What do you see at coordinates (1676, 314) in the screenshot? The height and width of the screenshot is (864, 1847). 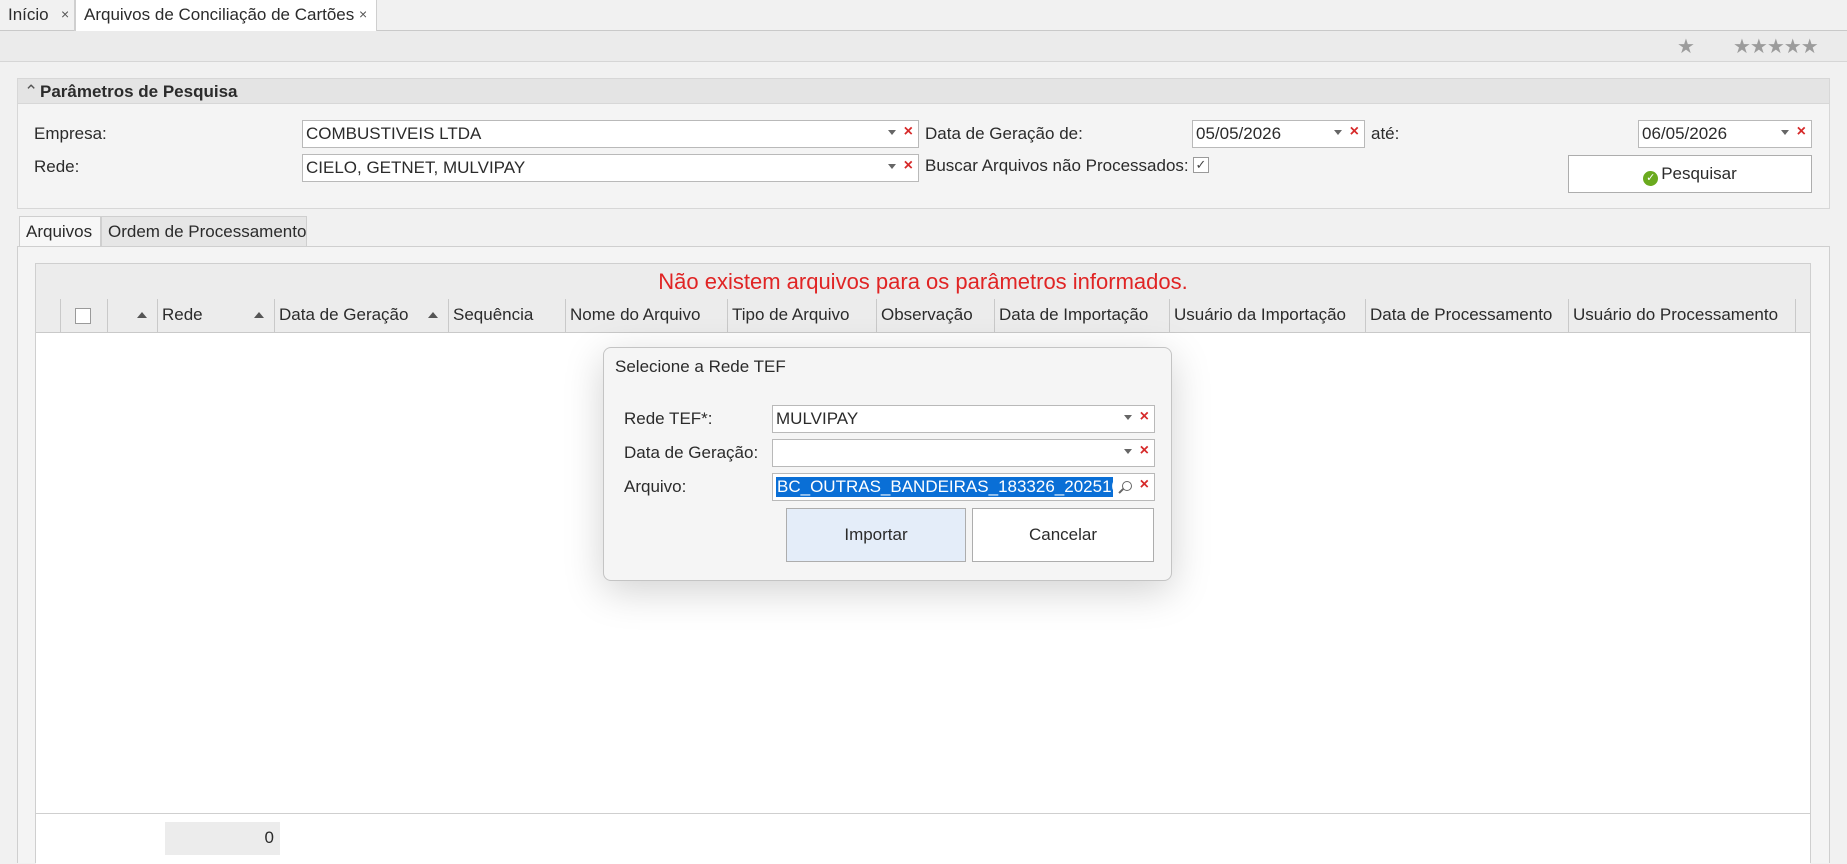 I see `column-header-label: Usuário do Processamento` at bounding box center [1676, 314].